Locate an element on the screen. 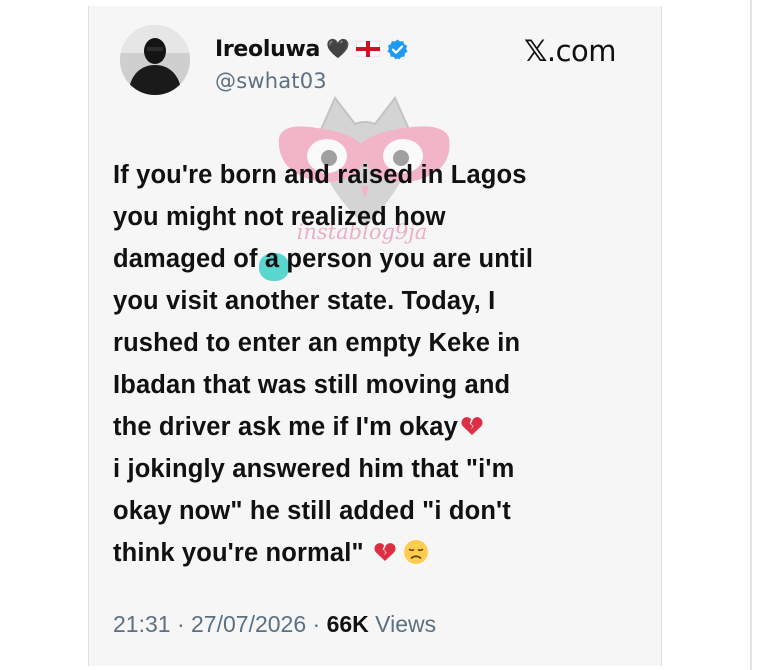  x-letter: 𝕏 is located at coordinates (535, 51).